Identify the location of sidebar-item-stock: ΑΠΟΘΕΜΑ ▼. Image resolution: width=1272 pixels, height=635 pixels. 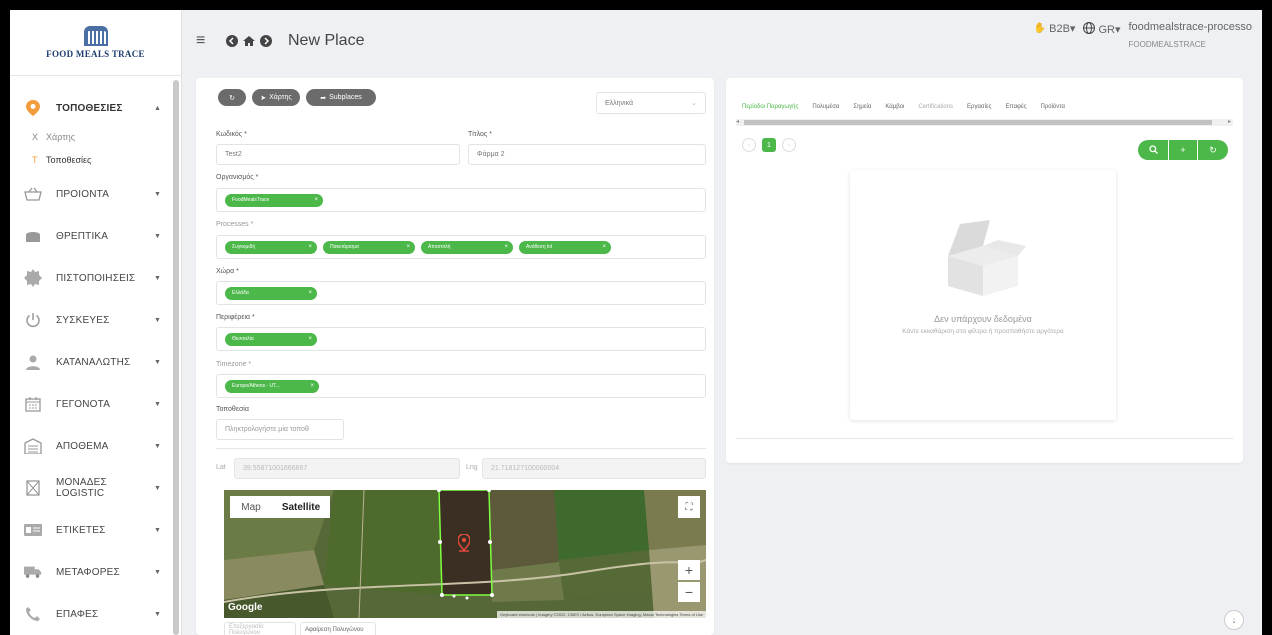
(90, 446).